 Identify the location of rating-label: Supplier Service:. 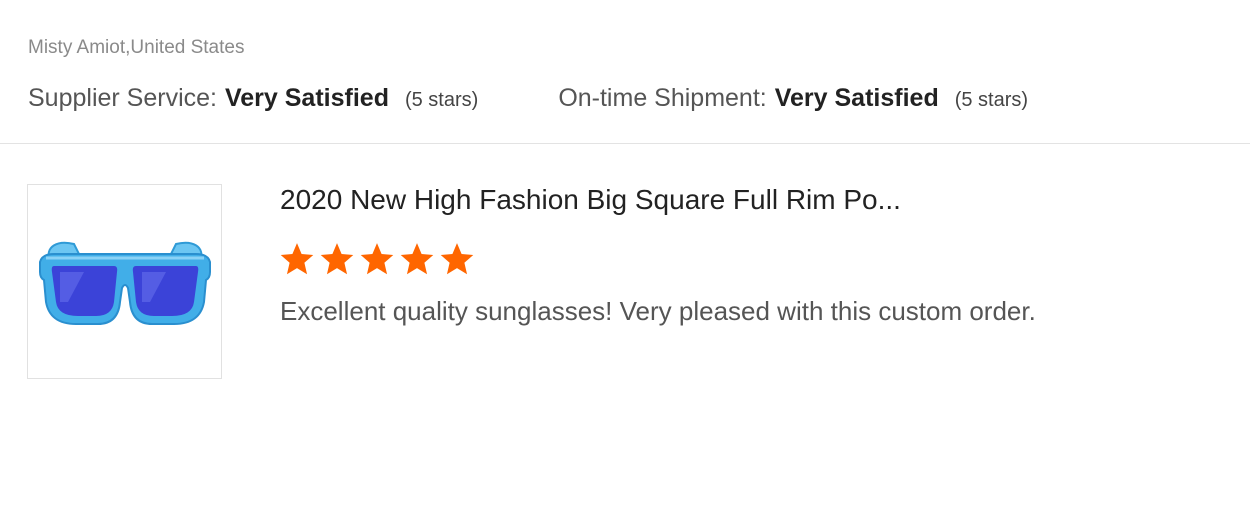
(122, 98).